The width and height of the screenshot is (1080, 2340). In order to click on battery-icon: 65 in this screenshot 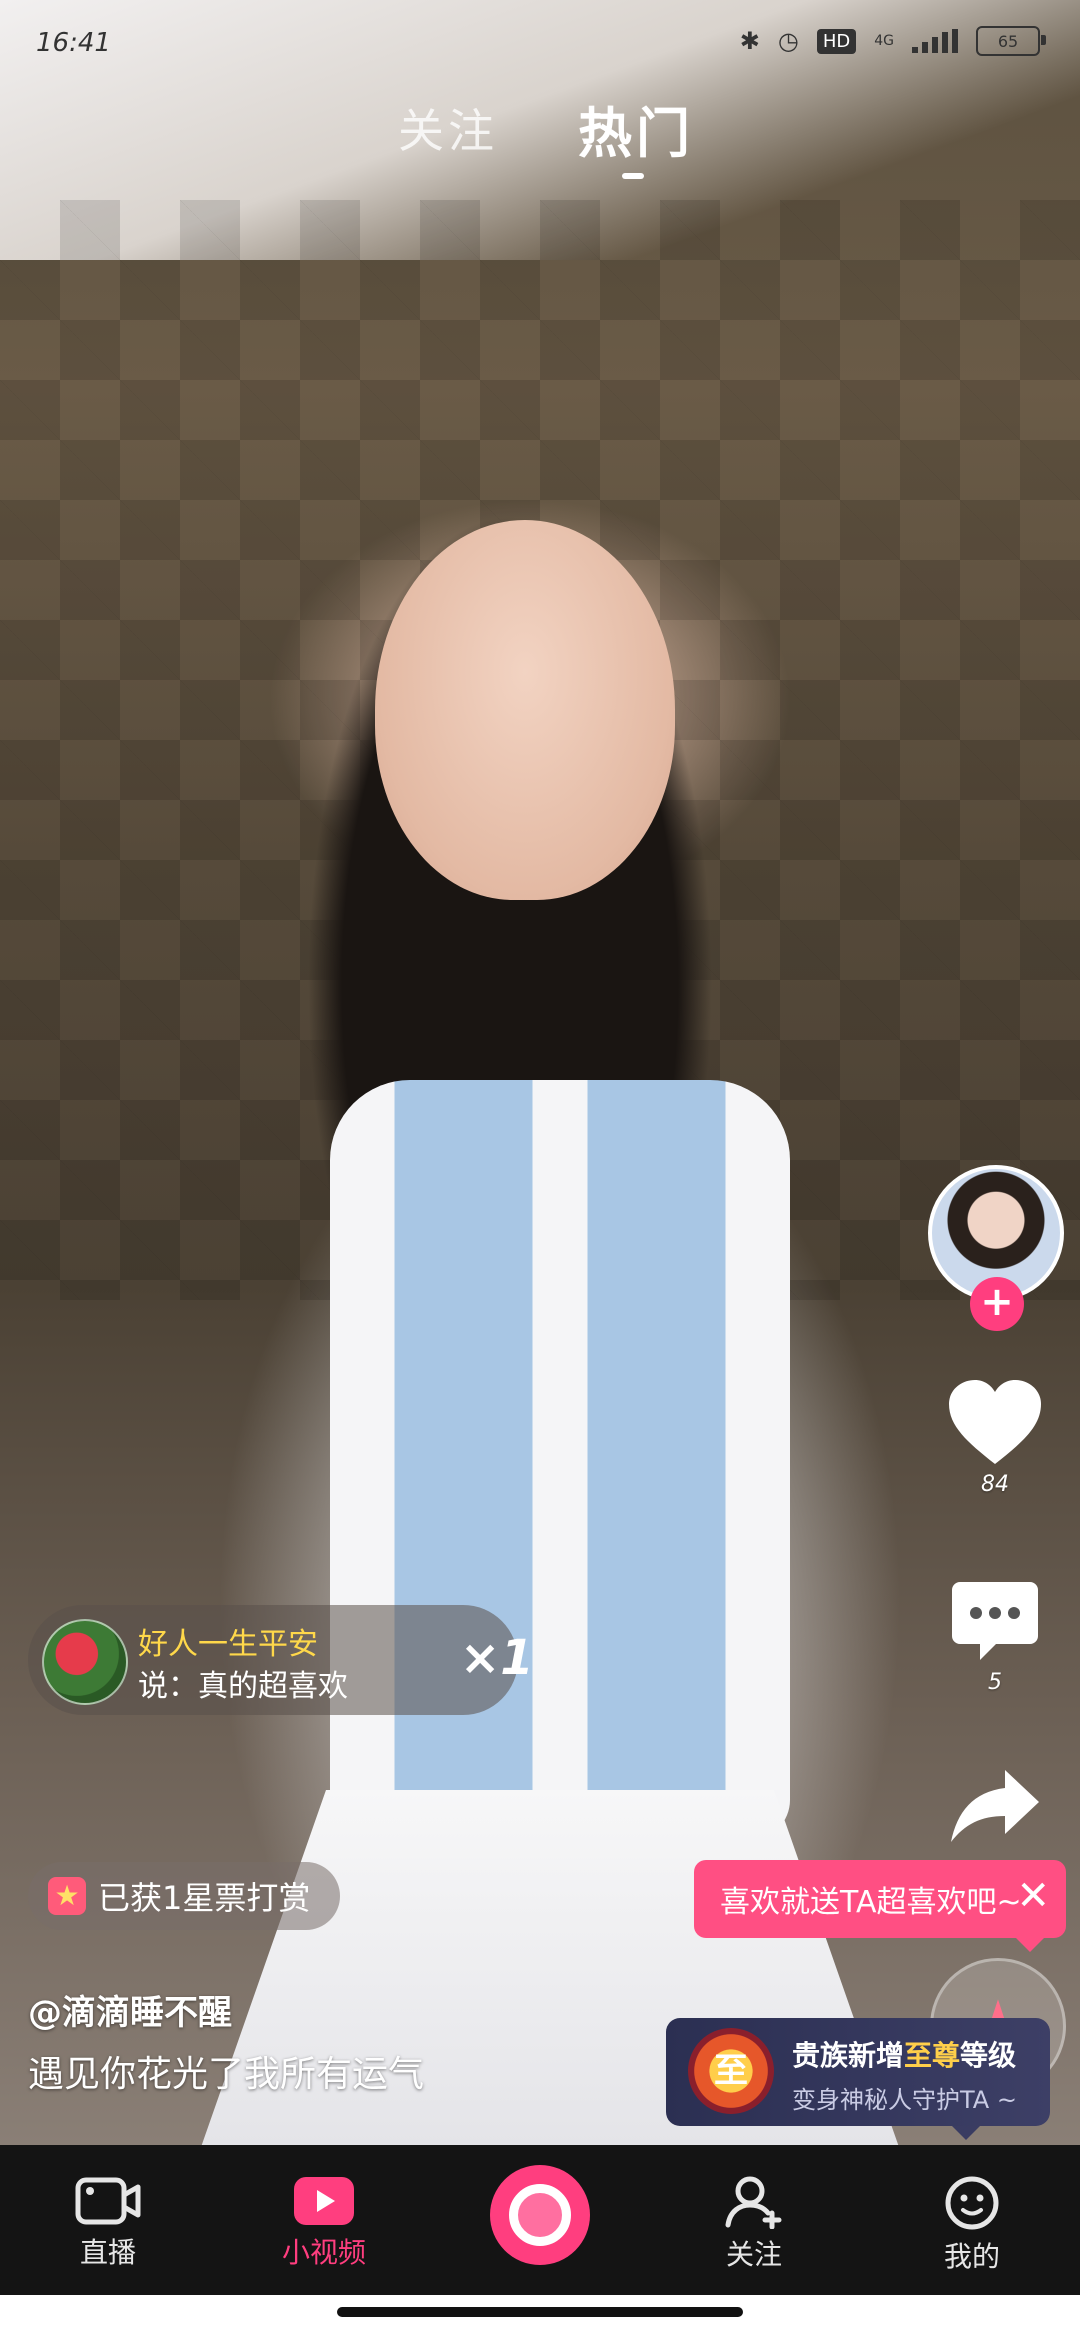, I will do `click(1011, 41)`.